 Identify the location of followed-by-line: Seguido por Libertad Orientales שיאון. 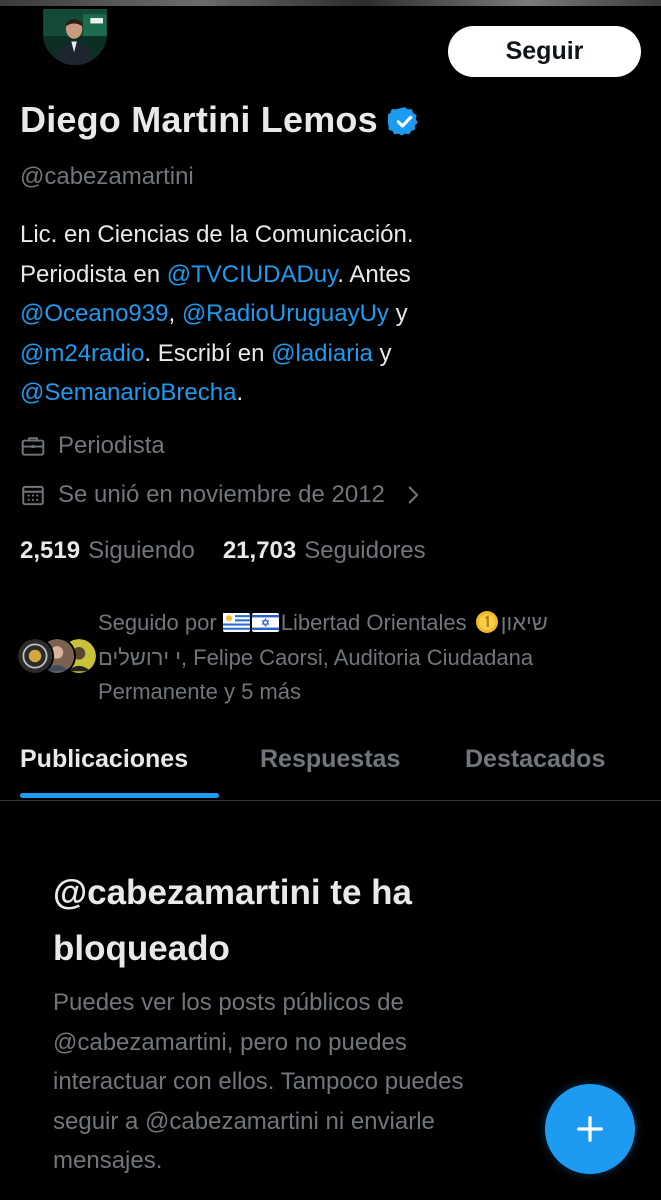
(370, 623).